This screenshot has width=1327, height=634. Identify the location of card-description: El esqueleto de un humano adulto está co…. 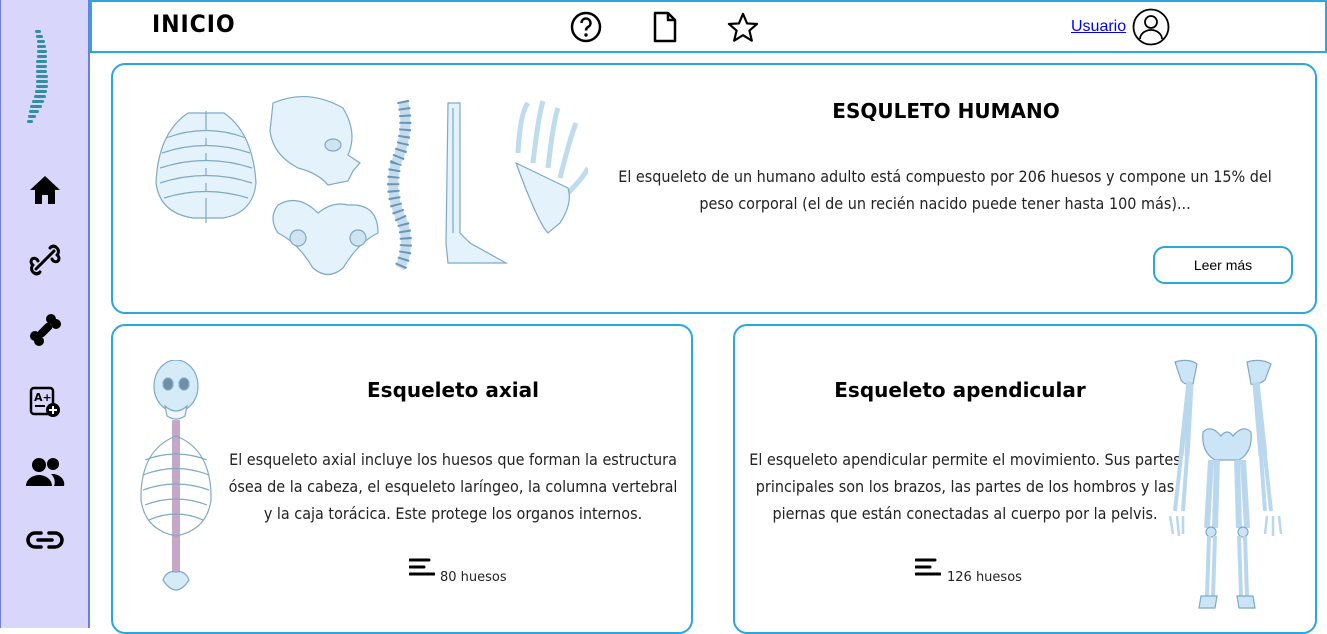
(945, 190).